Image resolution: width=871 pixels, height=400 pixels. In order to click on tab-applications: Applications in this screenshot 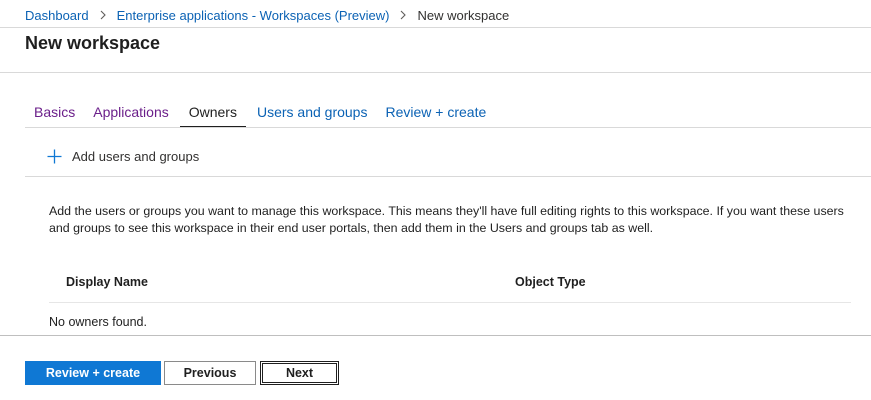, I will do `click(131, 114)`.